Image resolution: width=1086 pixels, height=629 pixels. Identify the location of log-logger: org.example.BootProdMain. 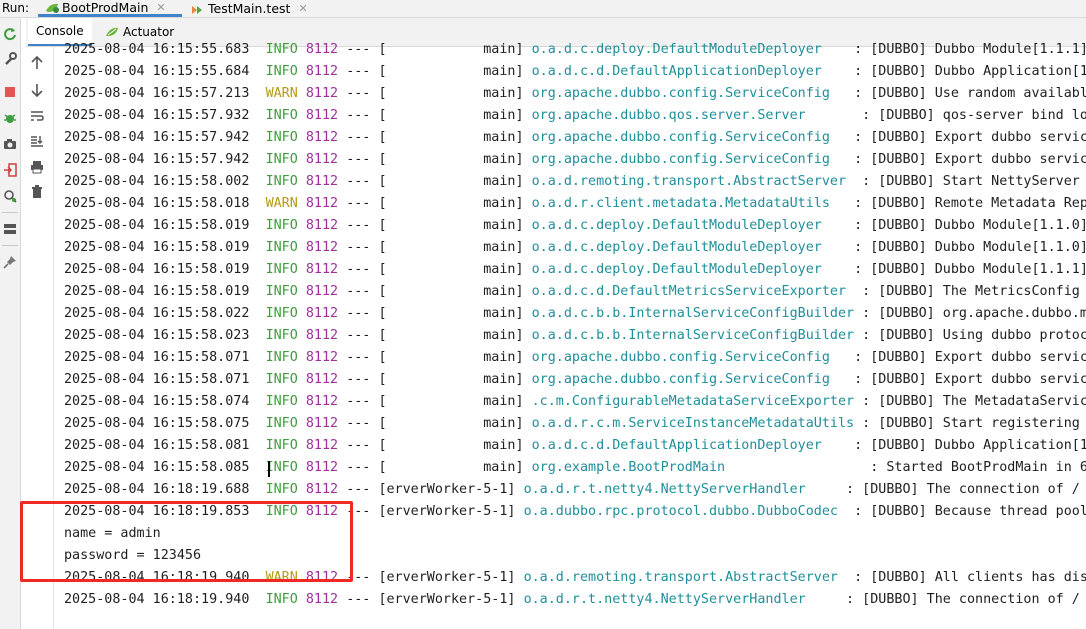
(689, 467).